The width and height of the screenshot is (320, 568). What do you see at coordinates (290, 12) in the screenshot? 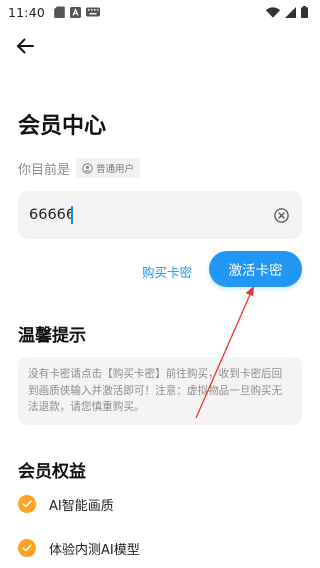
I see `signal-icon` at bounding box center [290, 12].